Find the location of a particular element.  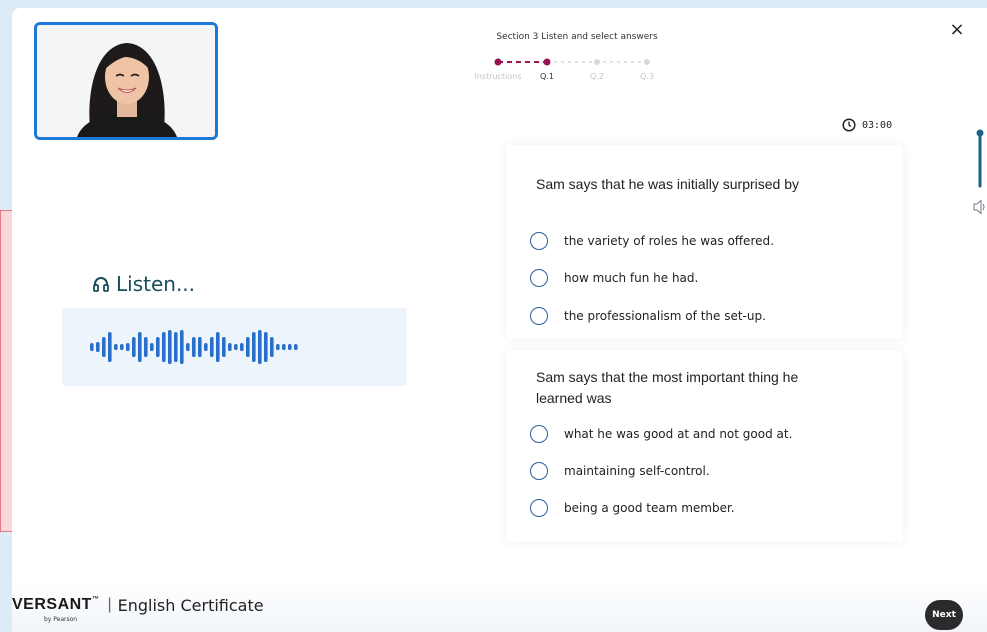

step-dot-q3 is located at coordinates (647, 62).